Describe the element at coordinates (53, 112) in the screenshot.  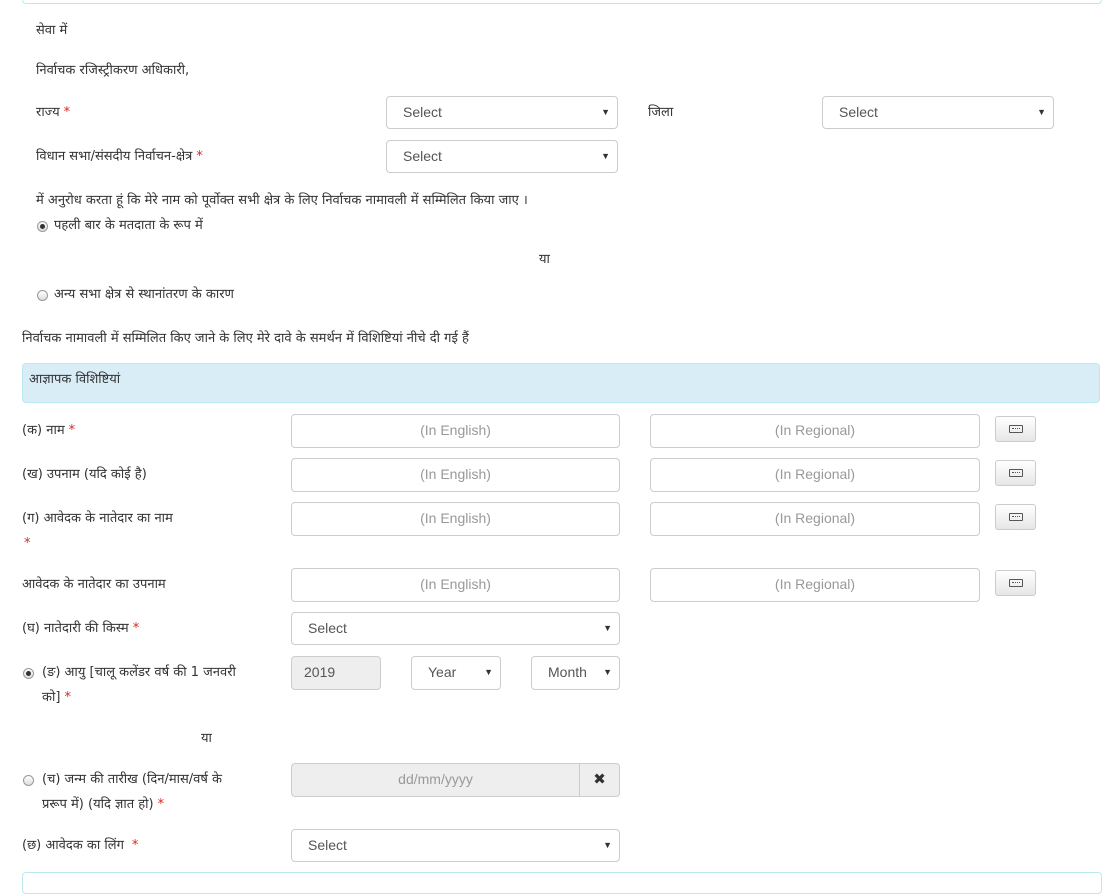
I see `state-label: राज्य *` at that location.